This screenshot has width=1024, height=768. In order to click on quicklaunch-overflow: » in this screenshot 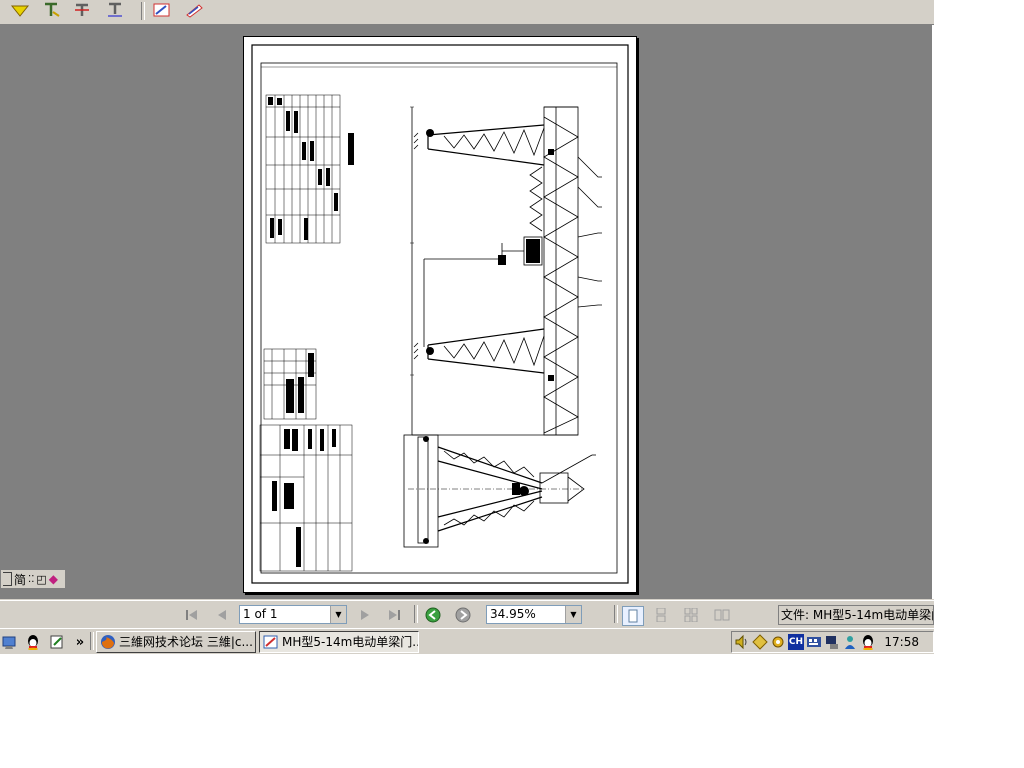, I will do `click(80, 642)`.